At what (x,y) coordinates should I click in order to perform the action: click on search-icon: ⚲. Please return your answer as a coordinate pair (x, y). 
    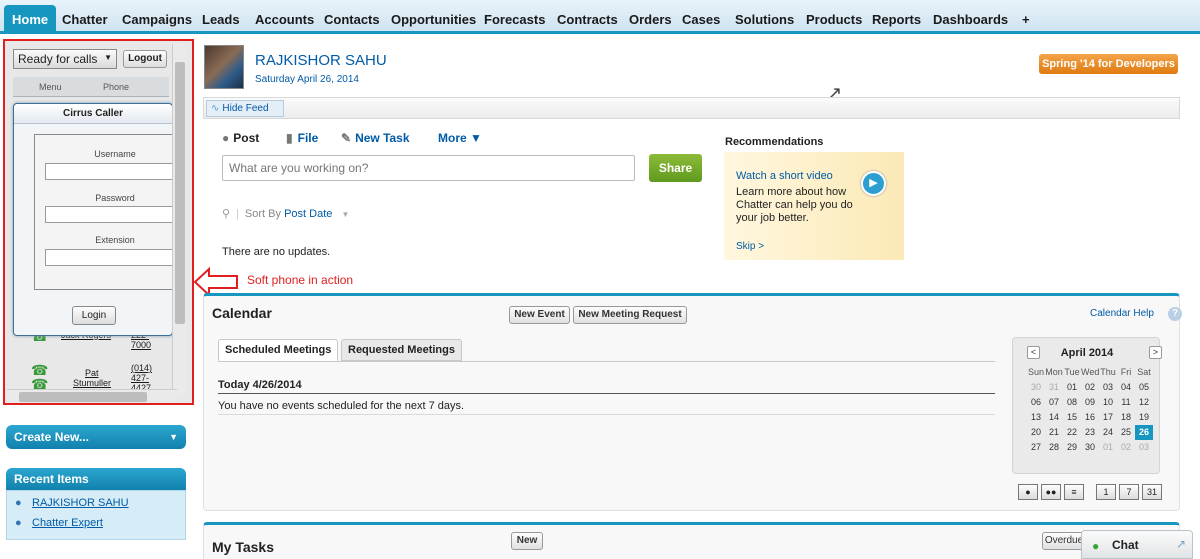
    Looking at the image, I should click on (226, 214).